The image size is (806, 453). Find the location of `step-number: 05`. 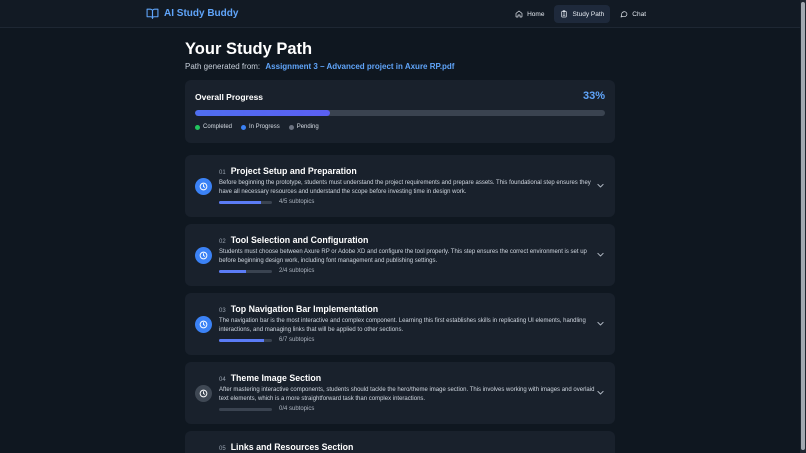

step-number: 05 is located at coordinates (222, 449).